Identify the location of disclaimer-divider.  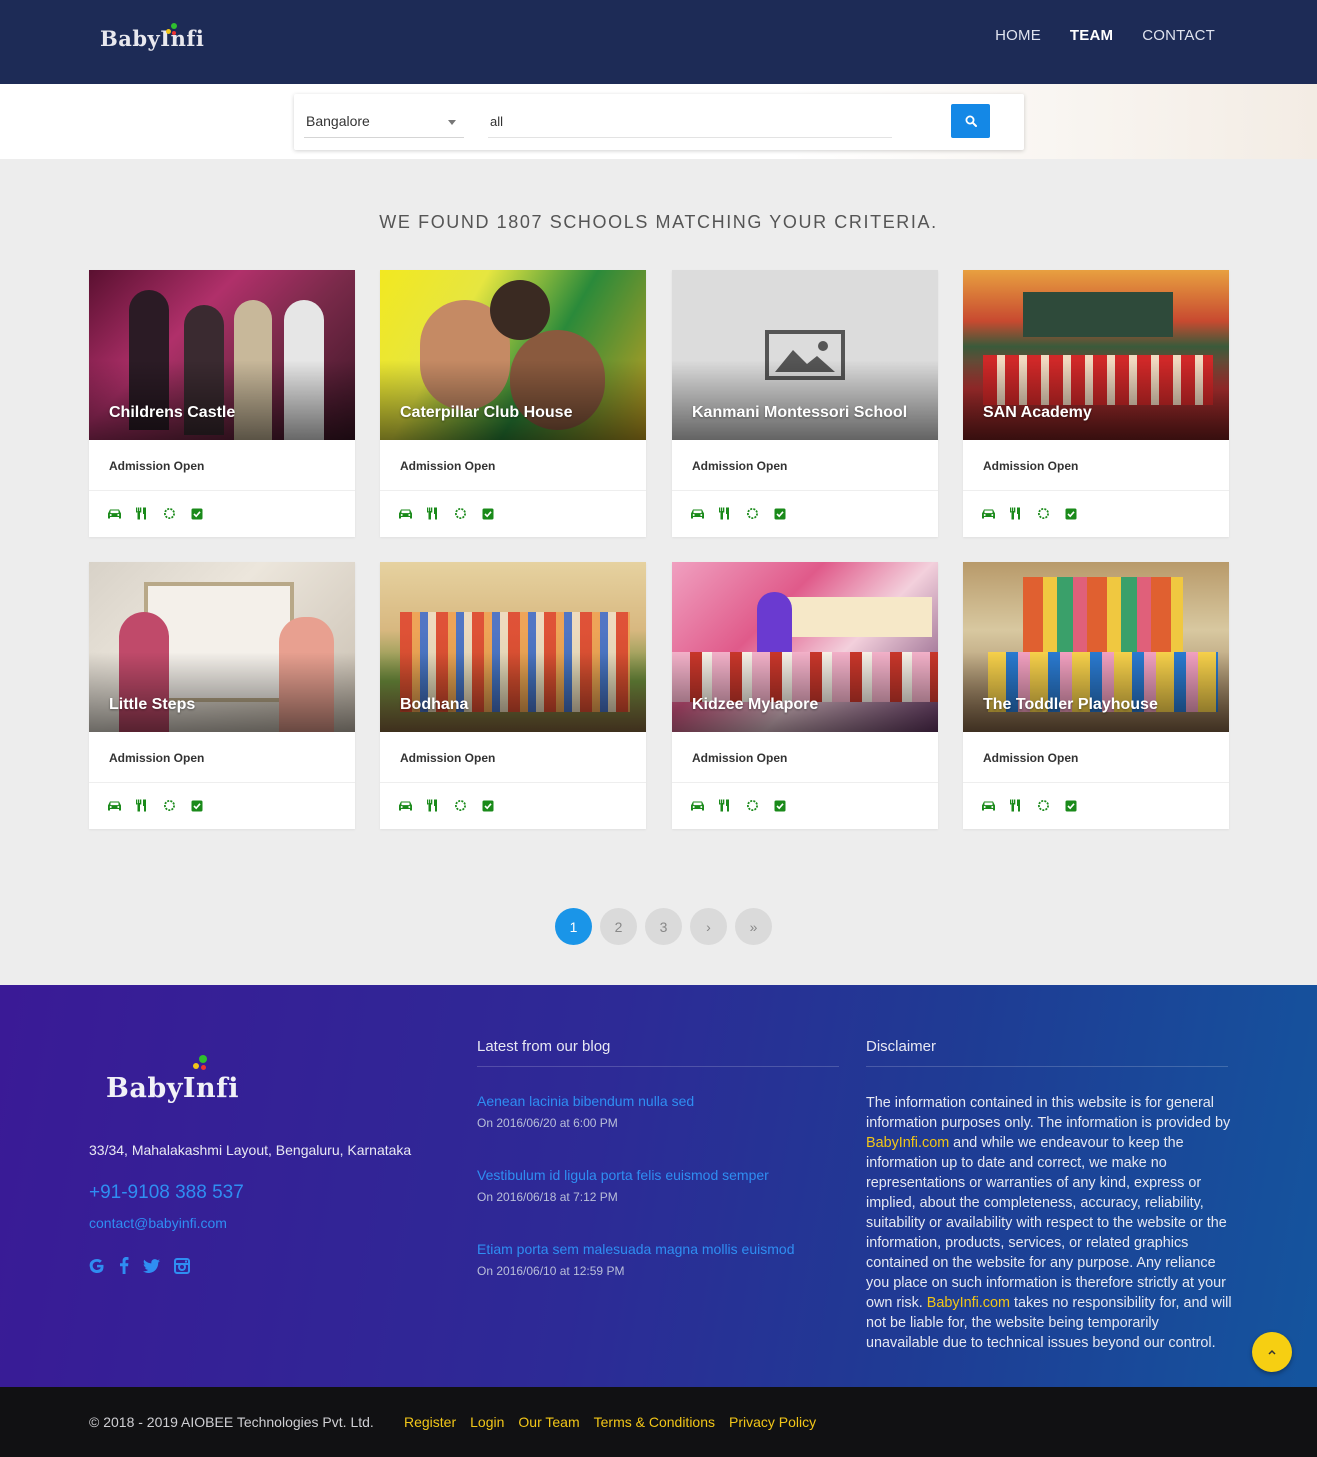
(1047, 1066).